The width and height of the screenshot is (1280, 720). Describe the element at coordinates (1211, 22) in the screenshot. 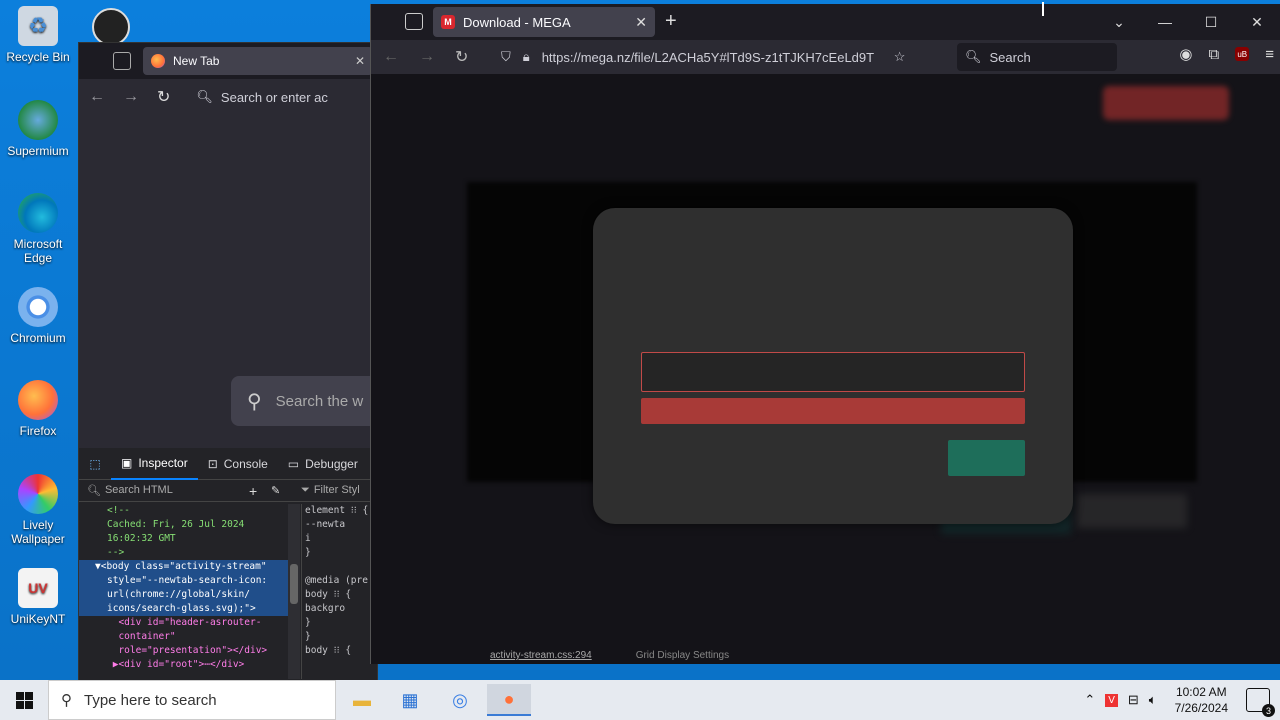

I see `maximize-button: ☐` at that location.